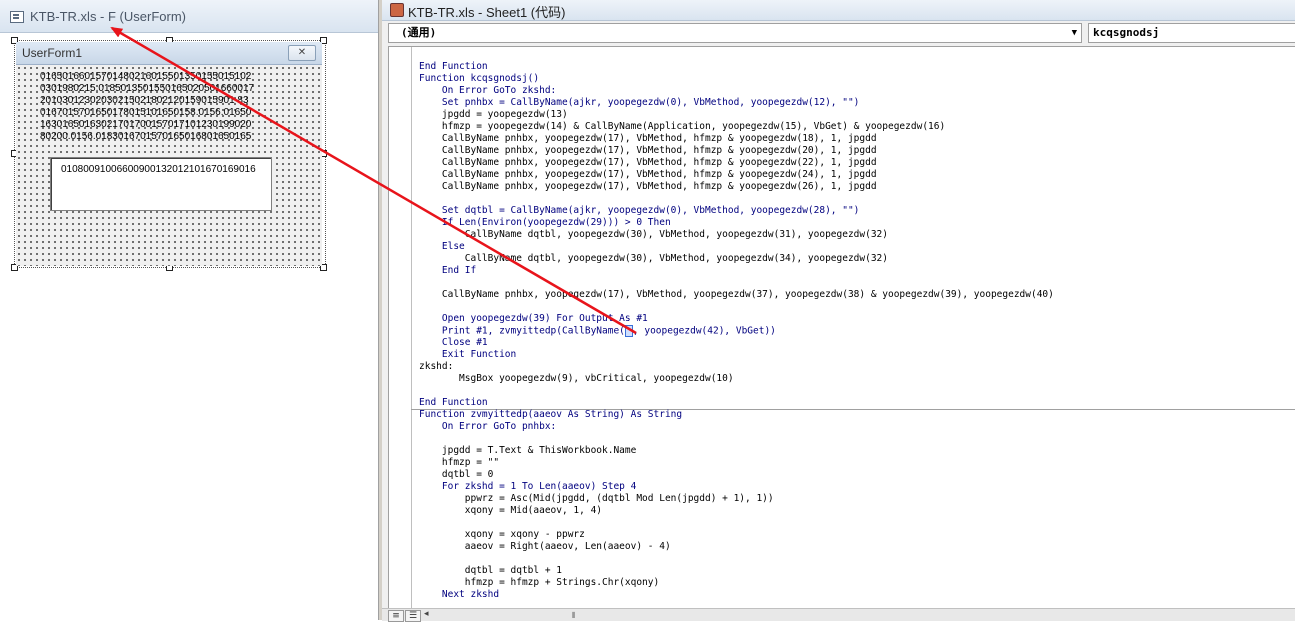 The width and height of the screenshot is (1295, 622). Describe the element at coordinates (1126, 32) in the screenshot. I see `procedure-dropdown-value: kcqsgnodsj` at that location.